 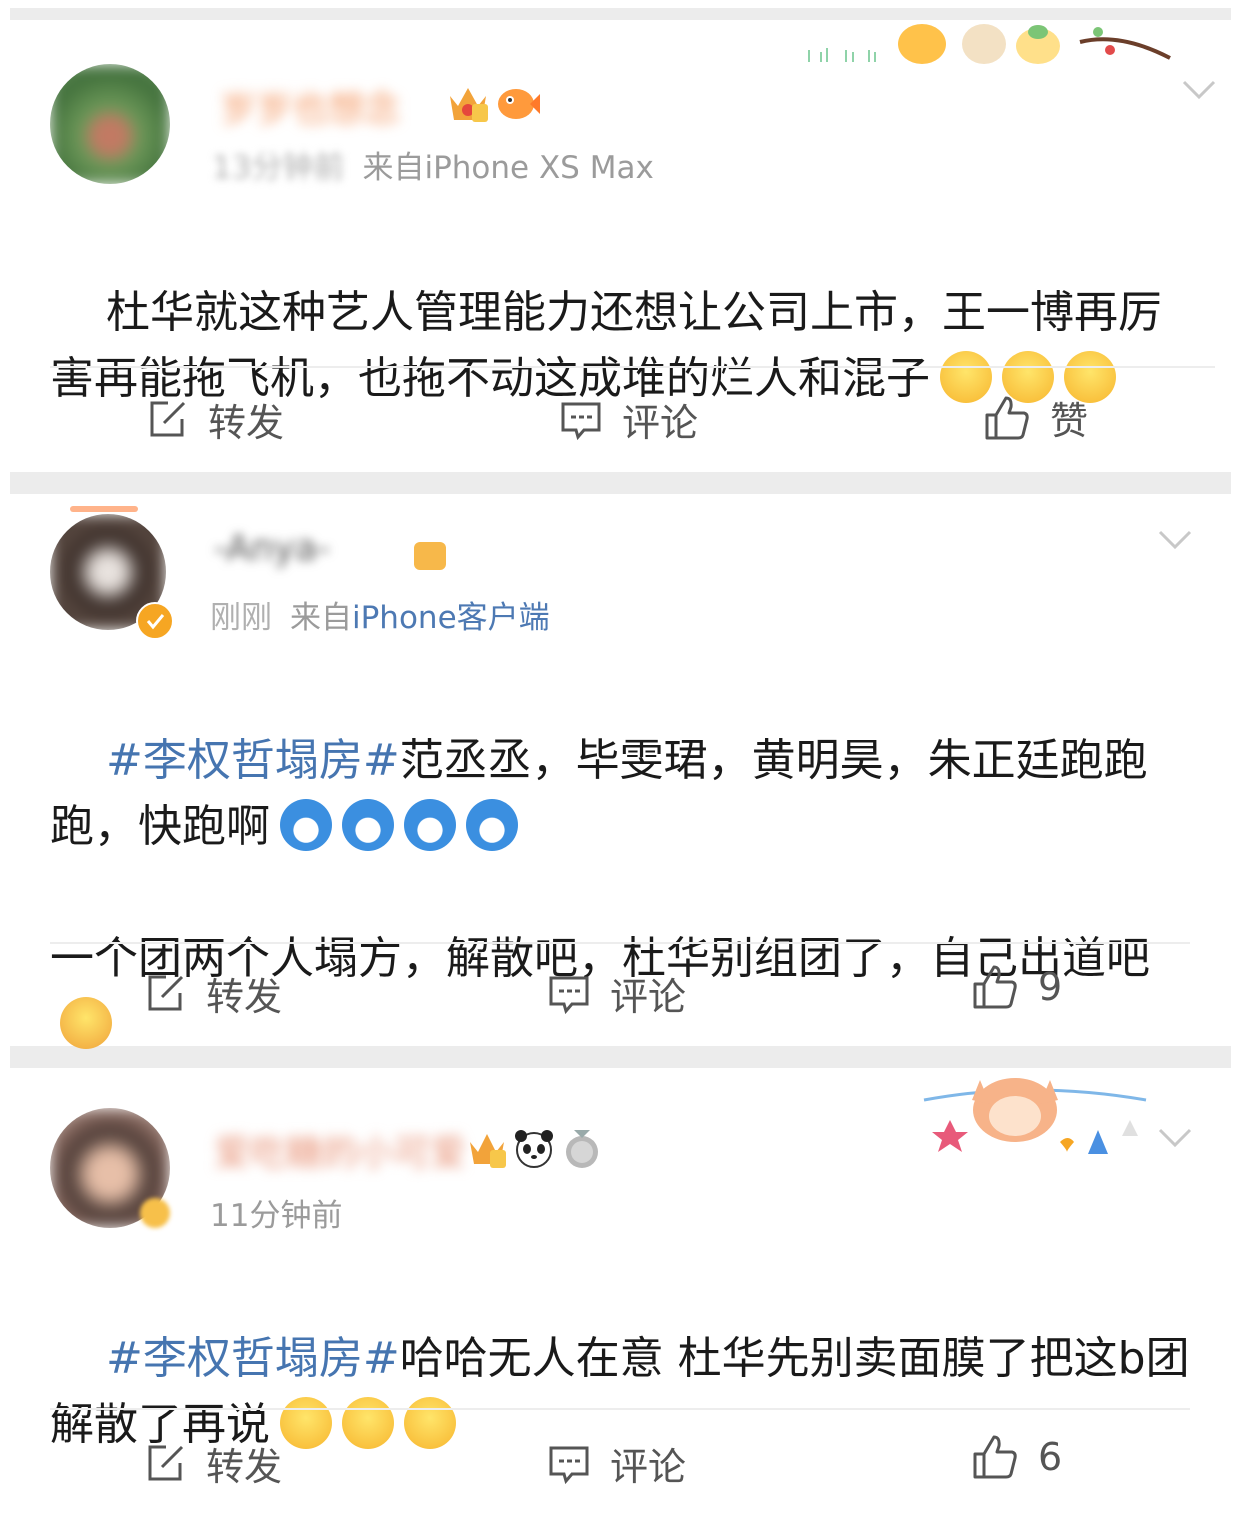 What do you see at coordinates (155, 621) in the screenshot?
I see `verified-badge-icon` at bounding box center [155, 621].